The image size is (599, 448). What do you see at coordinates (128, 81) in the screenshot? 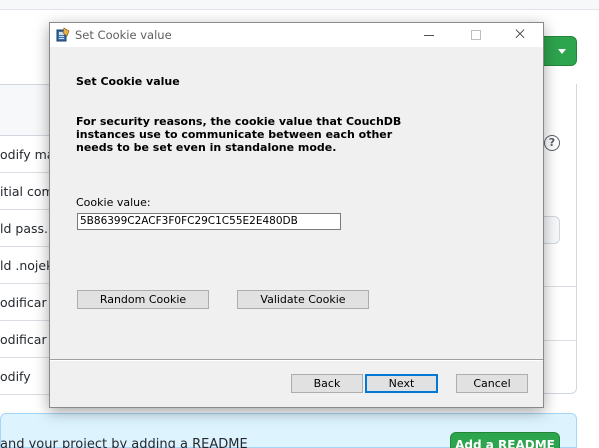
I see `dialog-heading: Set Cookie value` at bounding box center [128, 81].